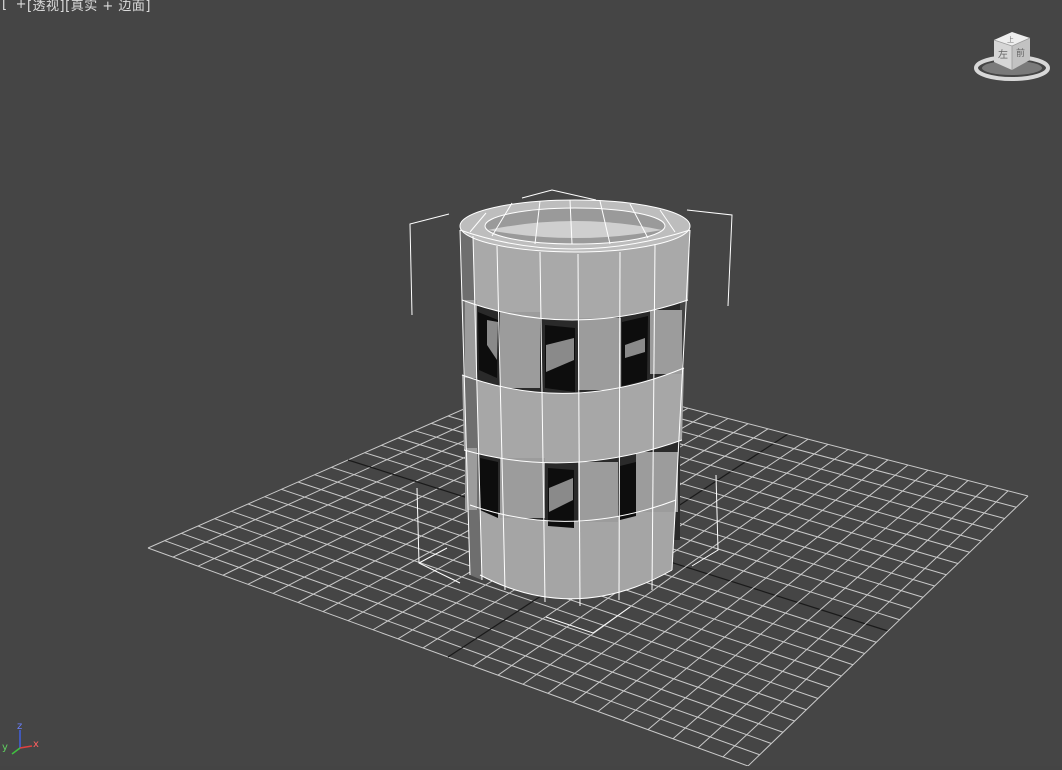 Image resolution: width=1062 pixels, height=770 pixels. Describe the element at coordinates (1010, 39) in the screenshot. I see `viewcube-top-label: 上` at that location.